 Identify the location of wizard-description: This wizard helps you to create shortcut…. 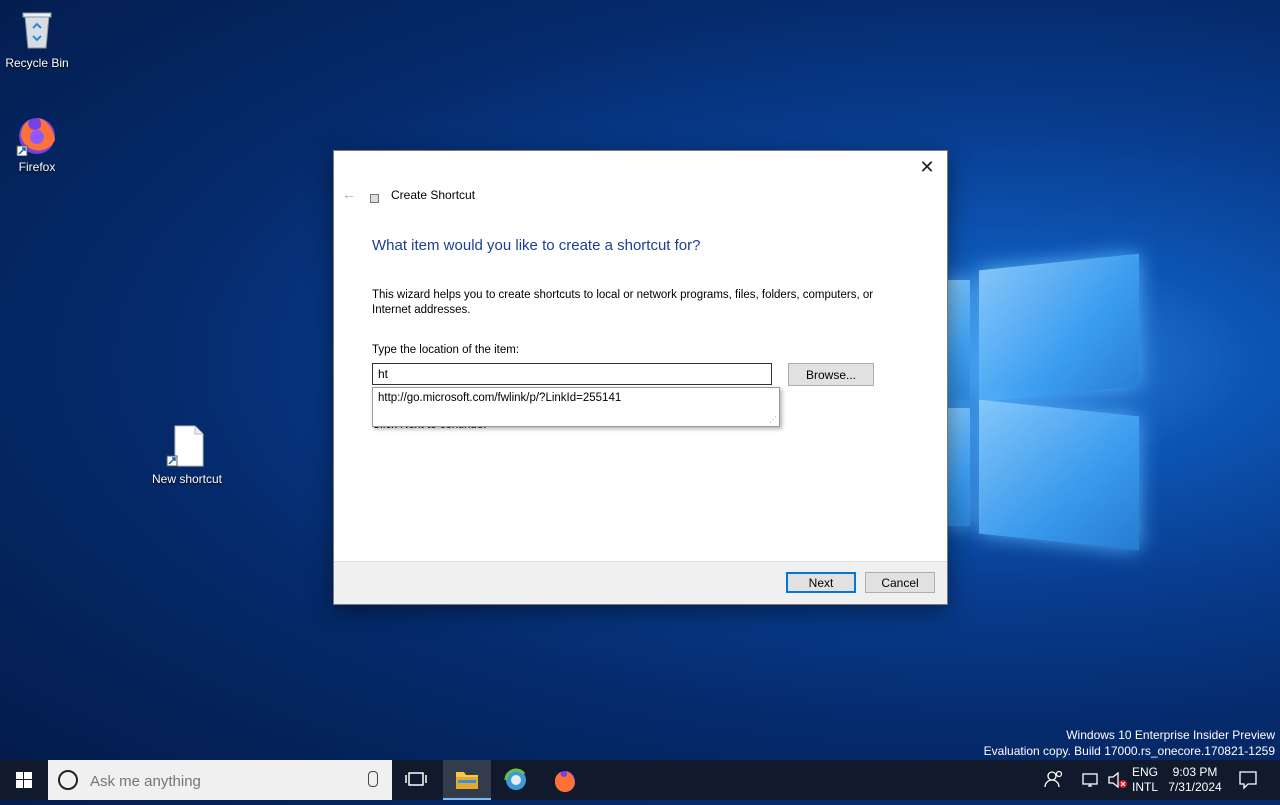
(623, 302).